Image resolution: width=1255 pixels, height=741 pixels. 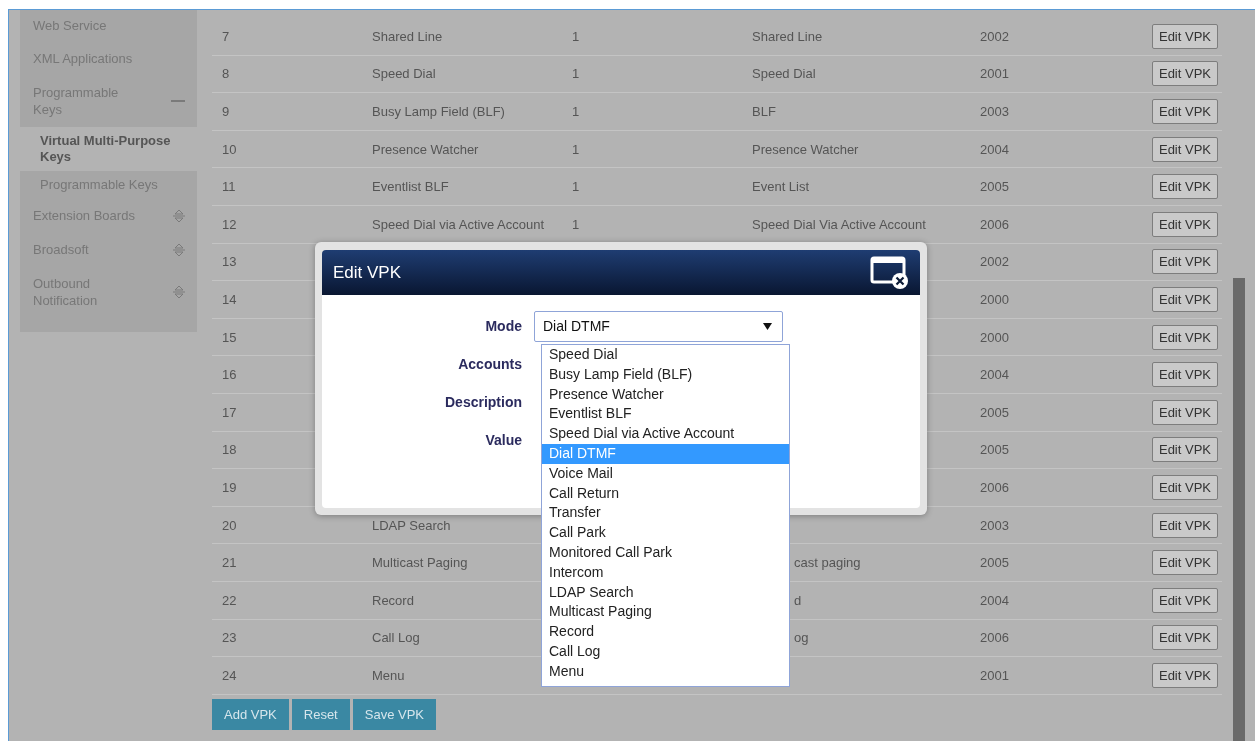 What do you see at coordinates (1239, 509) in the screenshot?
I see `scrollbar` at bounding box center [1239, 509].